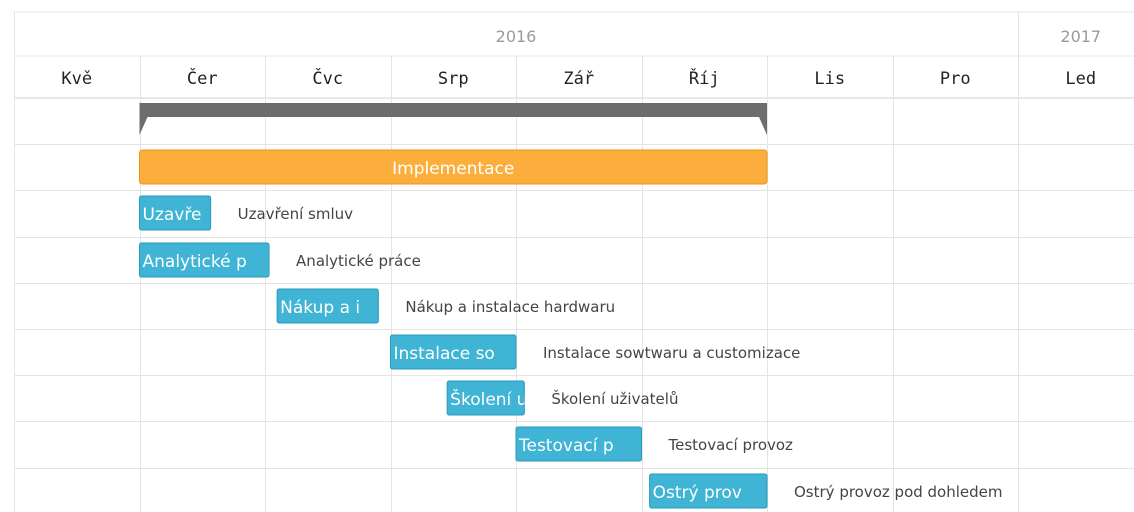 Image resolution: width=1134 pixels, height=512 pixels. What do you see at coordinates (202, 78) in the screenshot?
I see `month-label: Čer` at bounding box center [202, 78].